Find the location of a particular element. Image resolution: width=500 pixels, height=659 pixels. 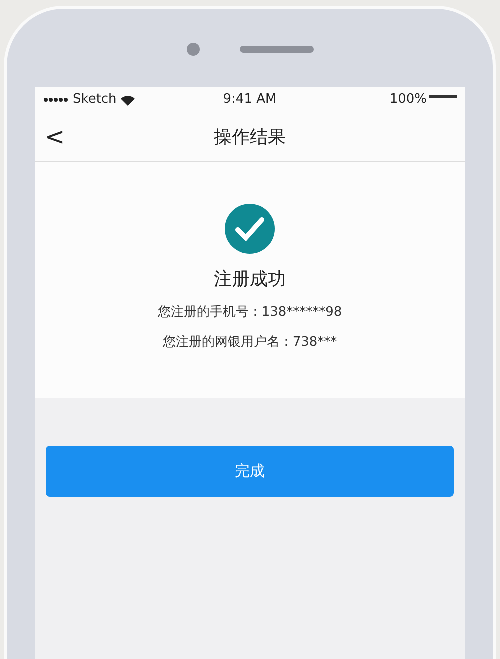

camera-icon is located at coordinates (193, 49).